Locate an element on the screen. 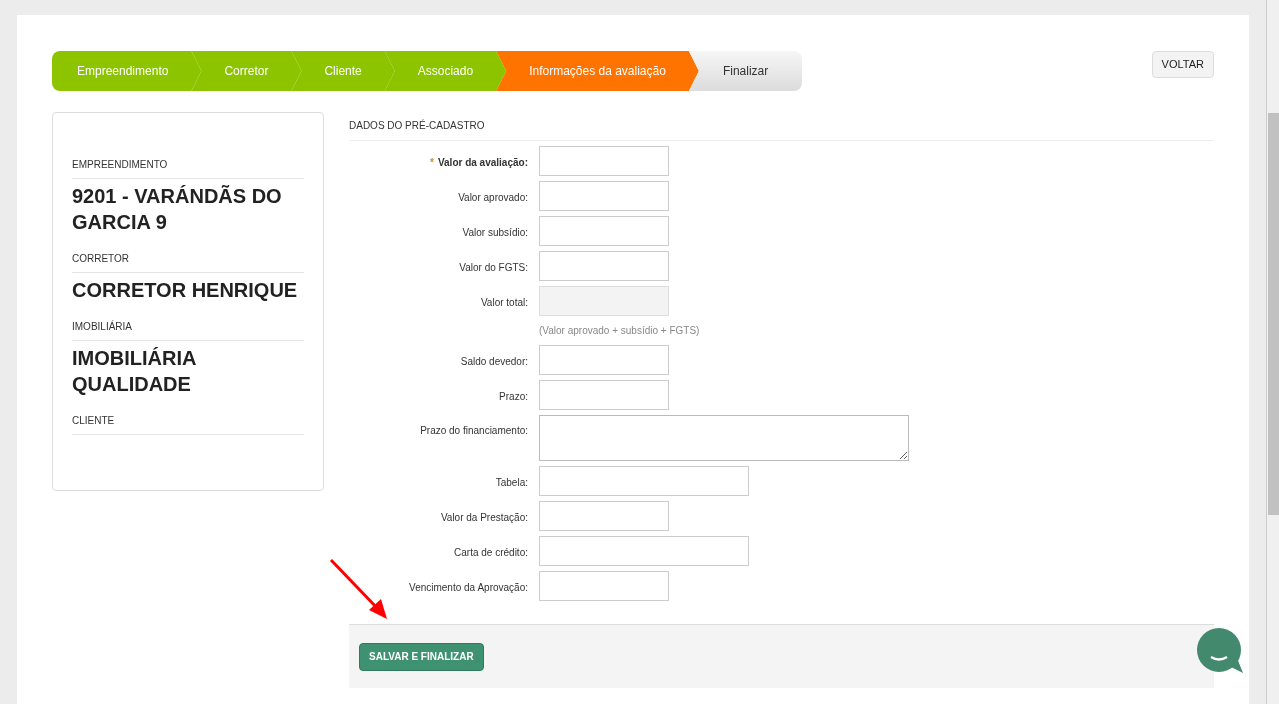 The width and height of the screenshot is (1279, 704). section-title: DADOS DO PRÉ-CADASTRO is located at coordinates (781, 126).